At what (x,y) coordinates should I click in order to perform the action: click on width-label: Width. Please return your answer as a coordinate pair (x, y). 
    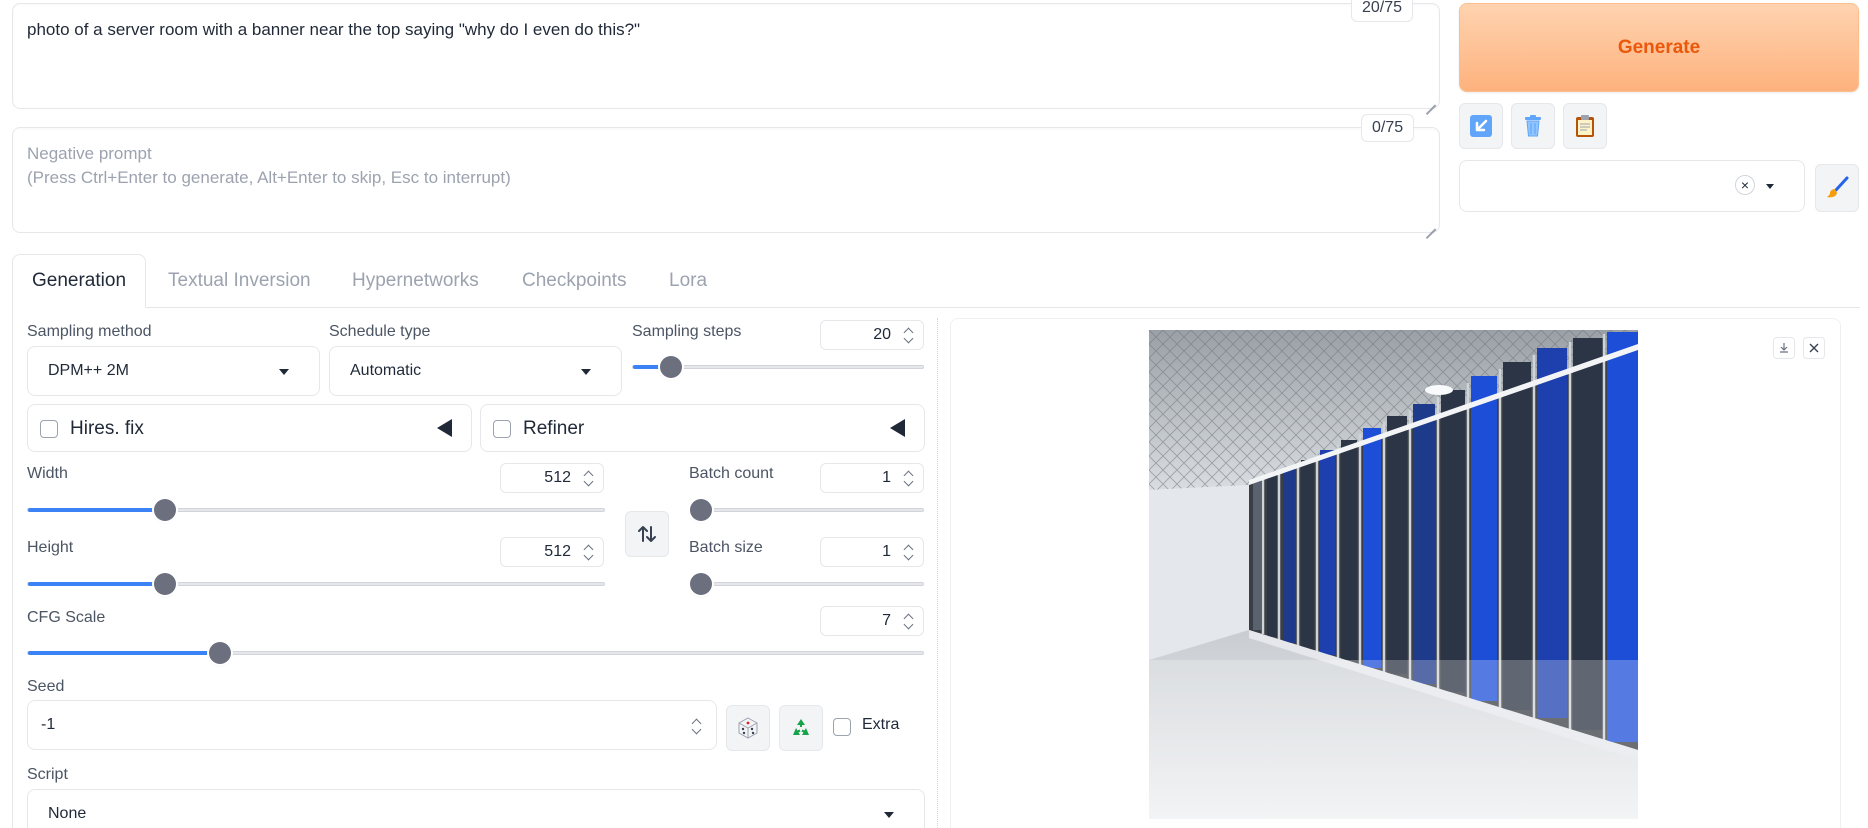
    Looking at the image, I should click on (47, 473).